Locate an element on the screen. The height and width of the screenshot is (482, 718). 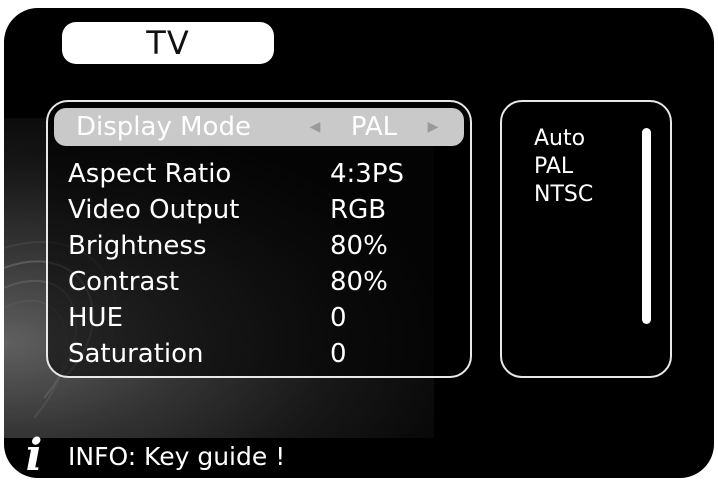
option-pal: PAL is located at coordinates (553, 166).